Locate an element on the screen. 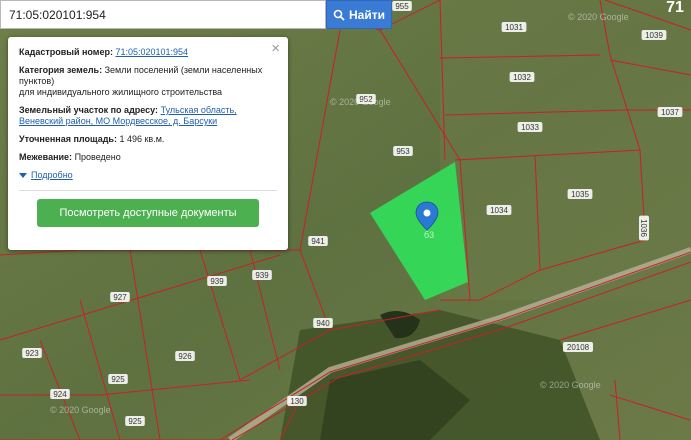 Image resolution: width=691 pixels, height=440 pixels. parcel-number-label: 1037 is located at coordinates (670, 112).